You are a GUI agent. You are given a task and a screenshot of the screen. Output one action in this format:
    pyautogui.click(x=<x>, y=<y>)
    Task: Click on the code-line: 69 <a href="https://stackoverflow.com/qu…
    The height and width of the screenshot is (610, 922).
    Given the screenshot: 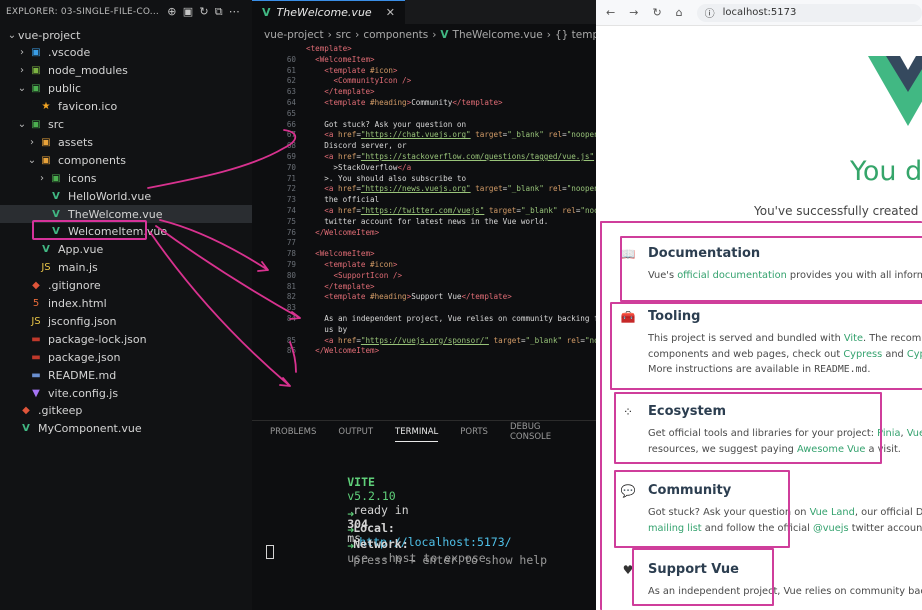 What is the action you would take?
    pyautogui.click(x=424, y=157)
    